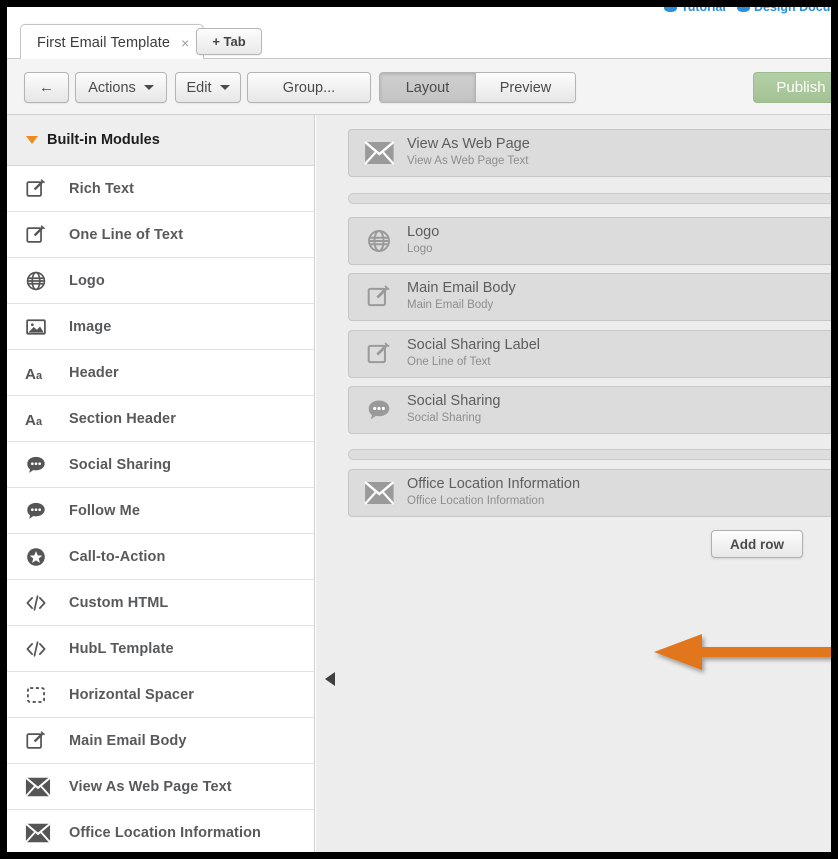 The height and width of the screenshot is (859, 838). Describe the element at coordinates (102, 188) in the screenshot. I see `sidebar-item-label: Rich Text` at that location.